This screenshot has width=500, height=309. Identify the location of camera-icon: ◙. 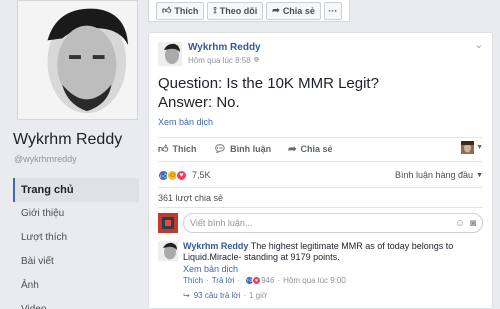
(473, 223).